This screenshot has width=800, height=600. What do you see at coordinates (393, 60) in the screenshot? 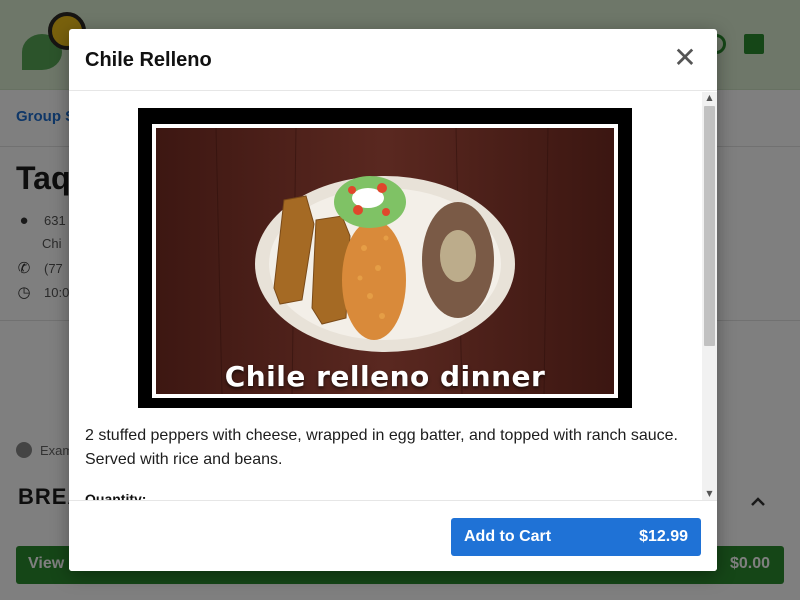
I see `modal-header: Chile Relleno ✕` at bounding box center [393, 60].